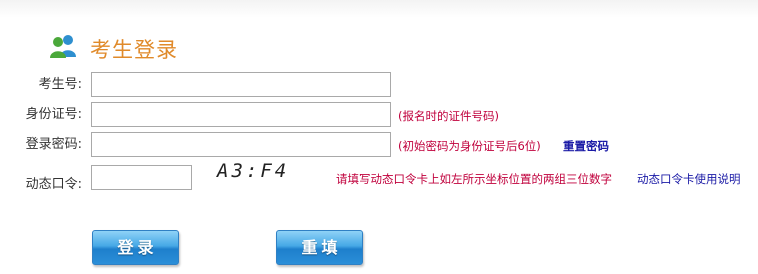 The height and width of the screenshot is (274, 758). Describe the element at coordinates (134, 50) in the screenshot. I see `page-title: 考生登录` at that location.